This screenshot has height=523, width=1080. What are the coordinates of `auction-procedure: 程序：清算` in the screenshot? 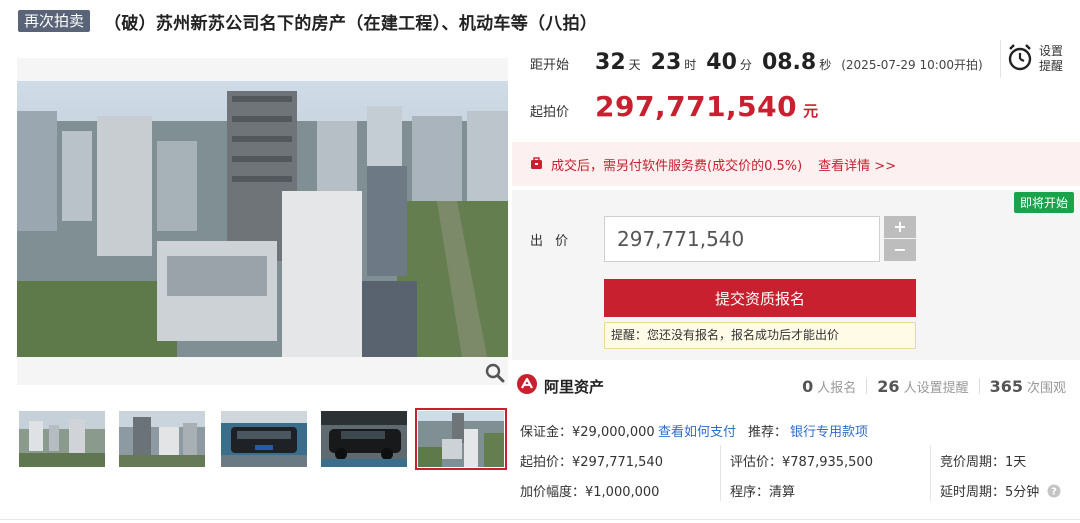 It's located at (763, 492).